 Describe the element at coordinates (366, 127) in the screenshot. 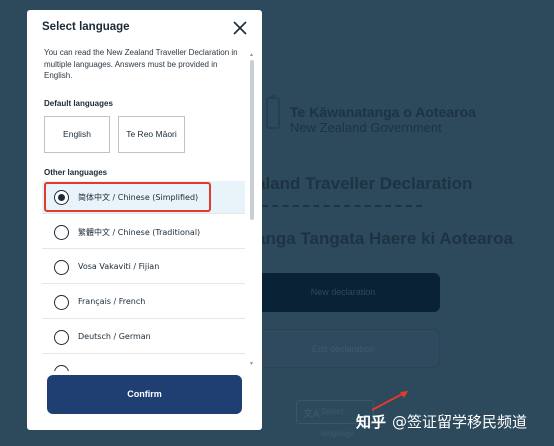

I see `gov-name-english: New Zealand Government` at that location.